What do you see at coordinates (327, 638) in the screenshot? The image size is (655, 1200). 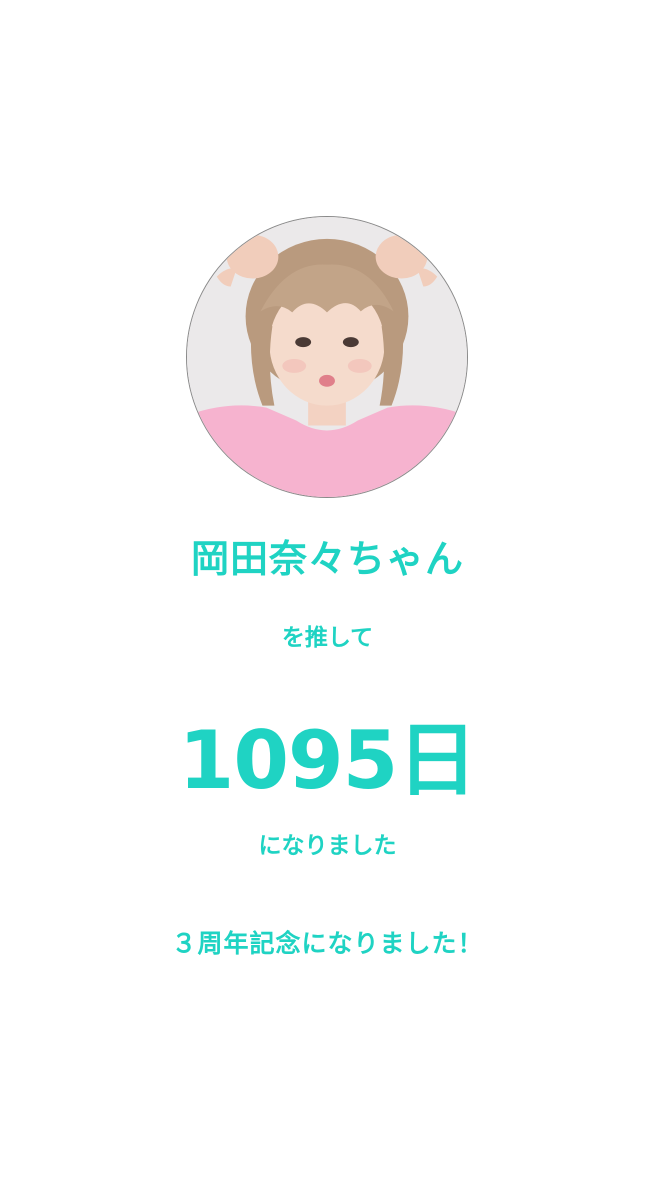 I see `support-text: を推して` at bounding box center [327, 638].